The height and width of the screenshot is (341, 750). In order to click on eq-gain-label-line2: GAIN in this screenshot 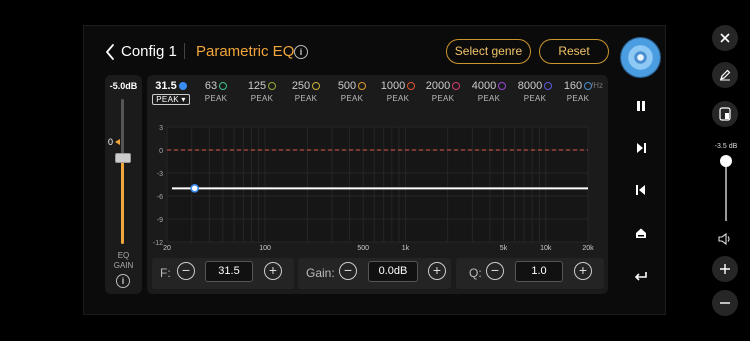, I will do `click(123, 265)`.